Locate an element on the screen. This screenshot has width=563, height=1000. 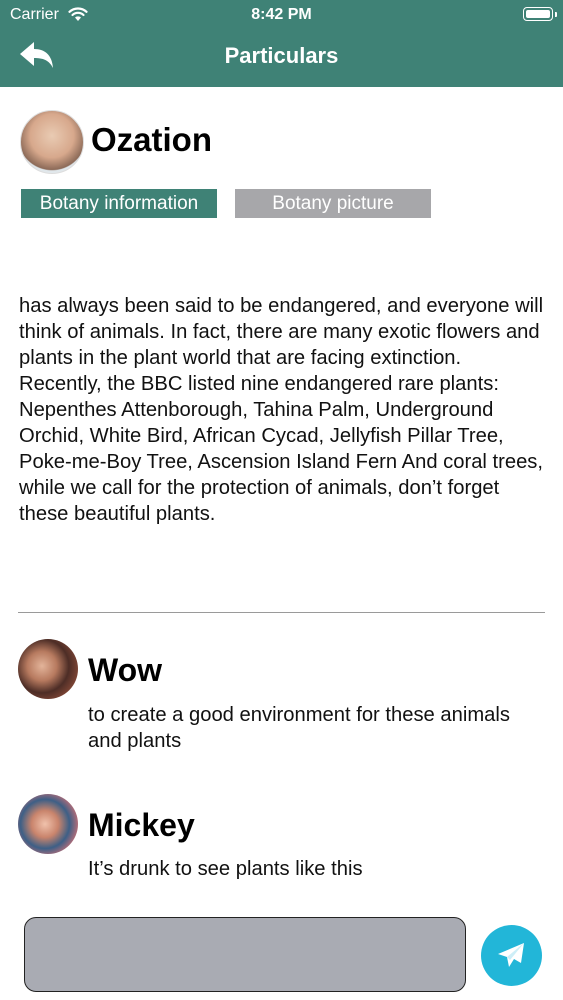
tab-botany-picture: Botany picture is located at coordinates (333, 203).